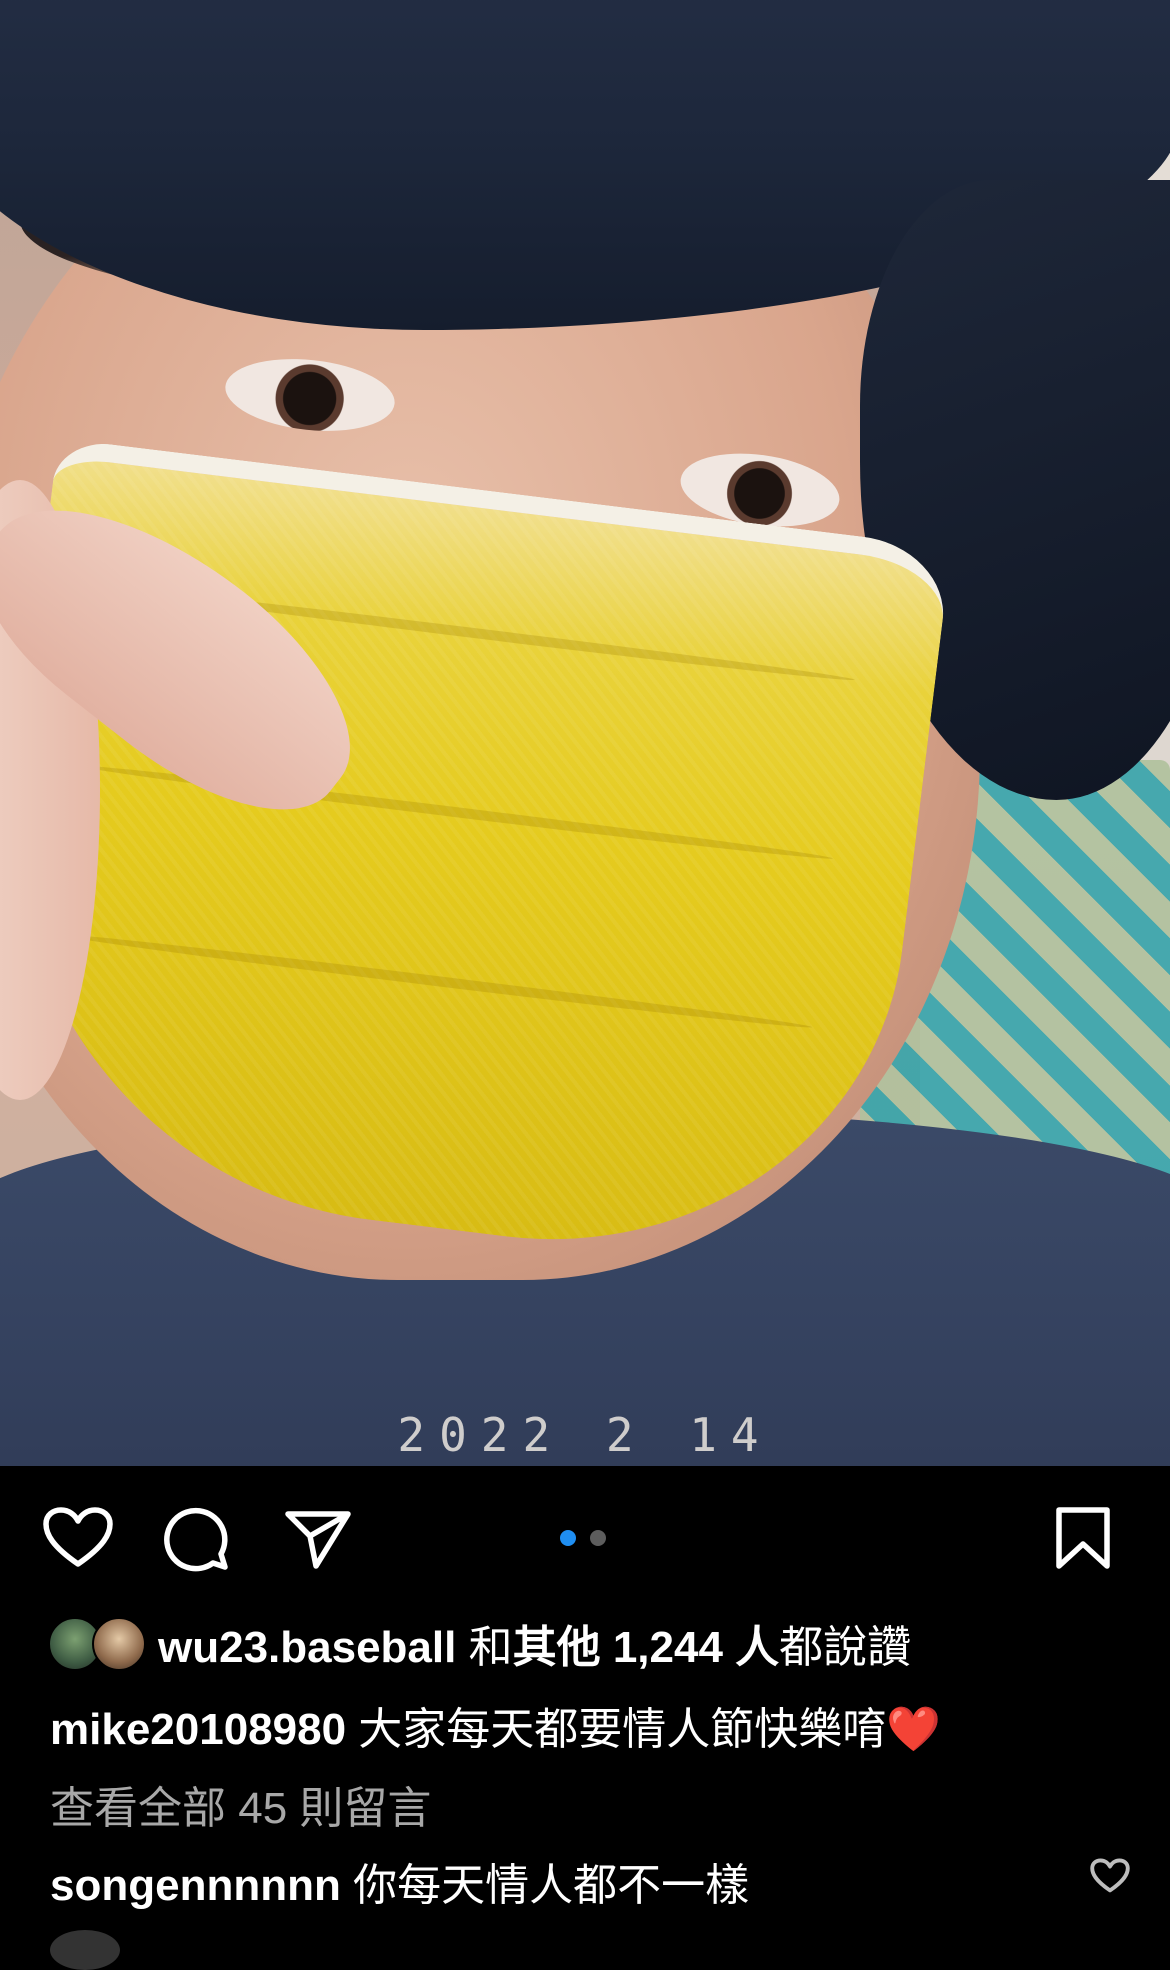  What do you see at coordinates (845, 1647) in the screenshot?
I see `likes-suffix-text: 都說讚` at bounding box center [845, 1647].